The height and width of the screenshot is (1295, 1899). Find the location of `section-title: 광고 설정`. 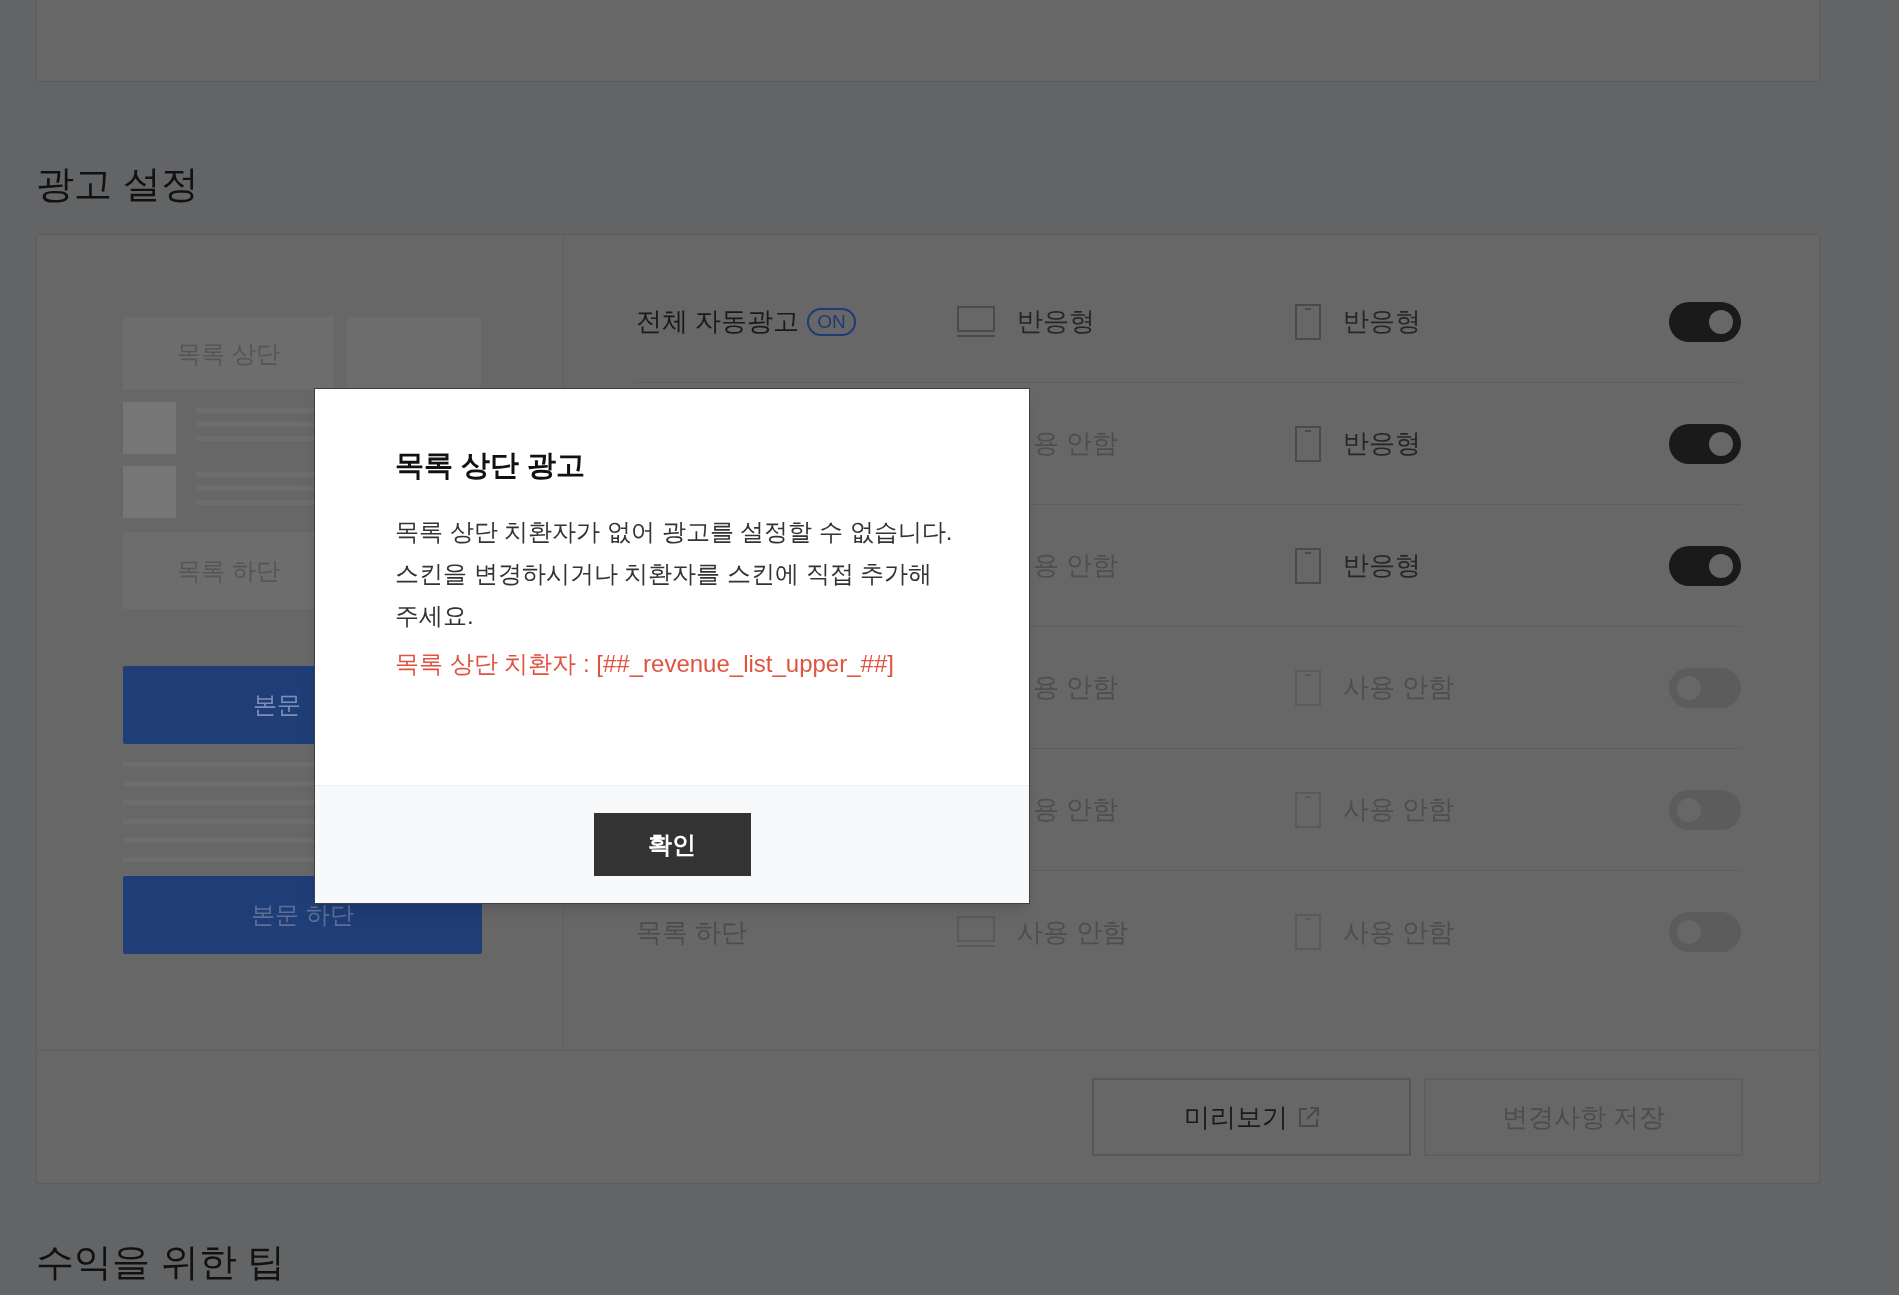

section-title: 광고 설정 is located at coordinates (118, 184).